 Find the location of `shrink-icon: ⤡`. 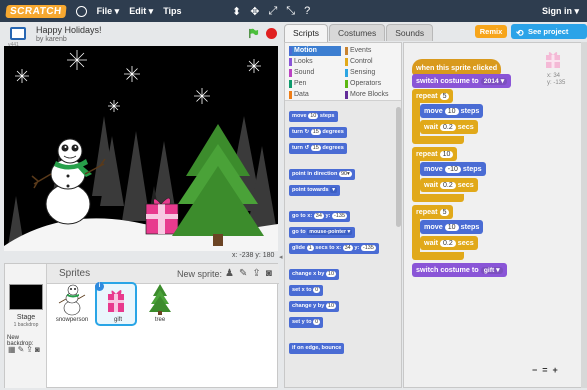

shrink-icon: ⤡ is located at coordinates (290, 11).